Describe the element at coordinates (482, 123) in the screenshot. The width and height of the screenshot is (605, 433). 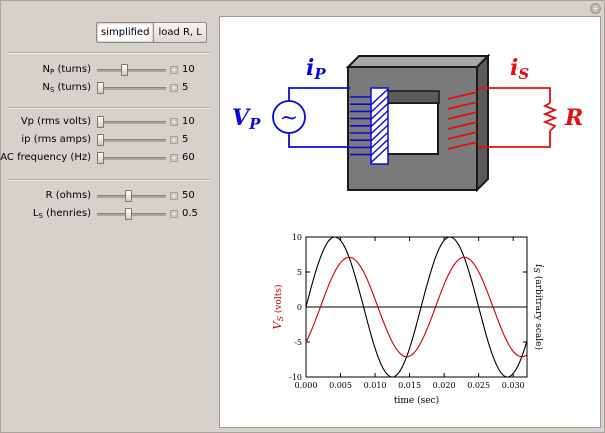
I see `core-side-face` at that location.